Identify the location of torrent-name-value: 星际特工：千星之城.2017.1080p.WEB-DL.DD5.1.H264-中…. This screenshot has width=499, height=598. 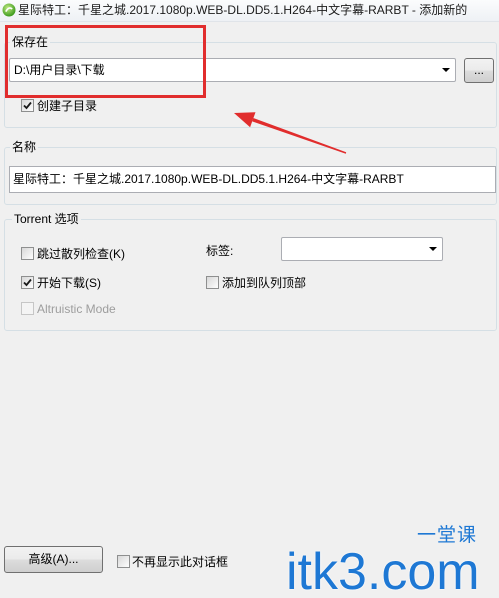
(208, 179).